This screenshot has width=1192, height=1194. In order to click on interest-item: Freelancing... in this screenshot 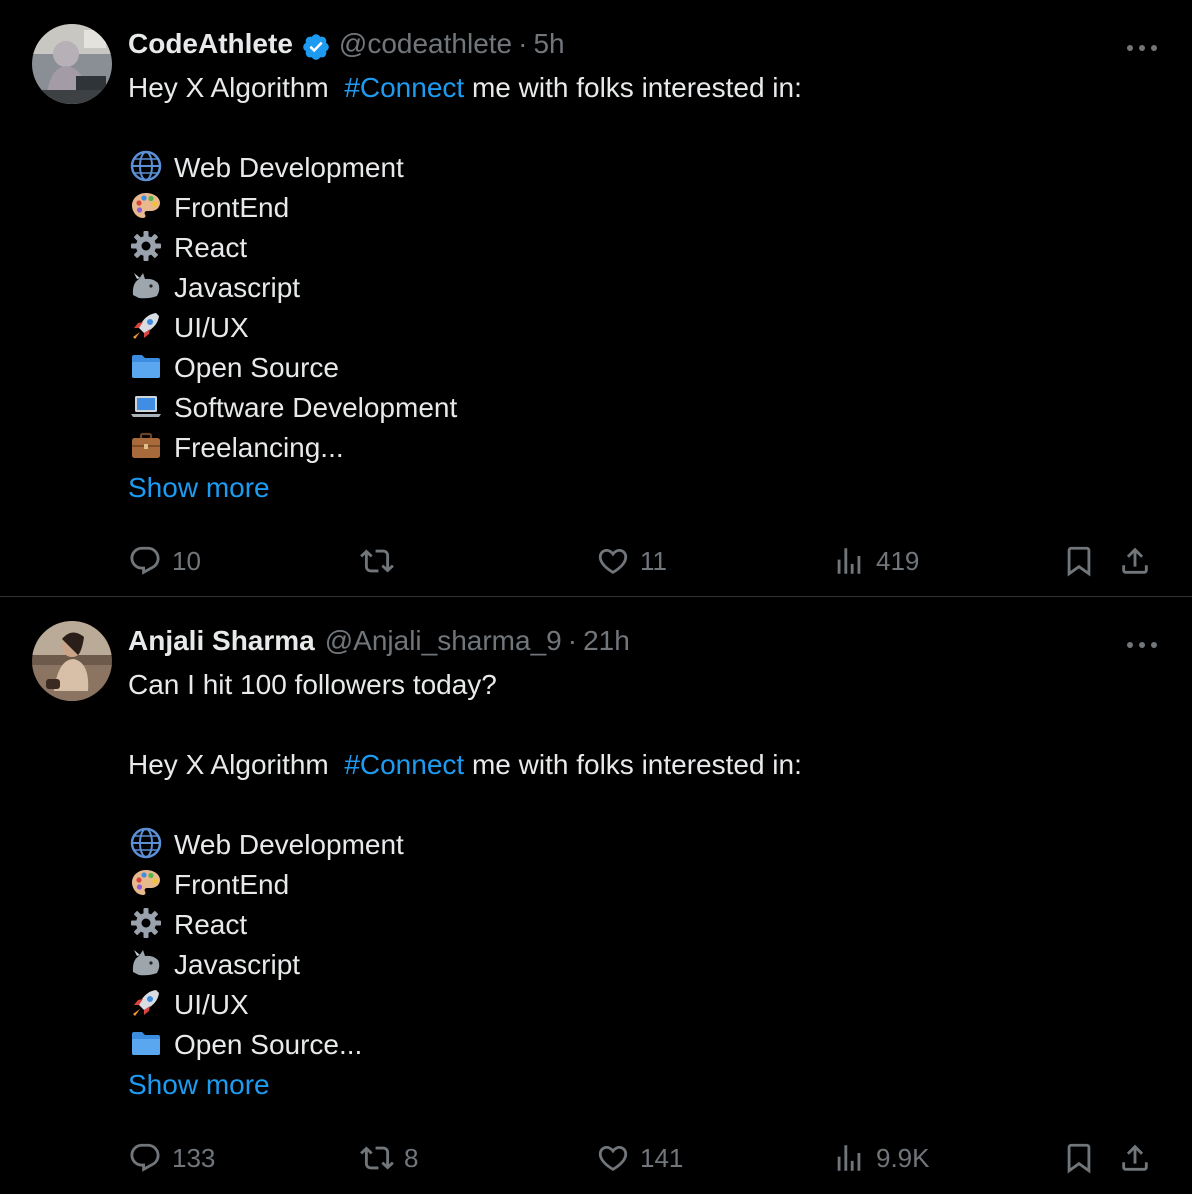, I will do `click(644, 448)`.